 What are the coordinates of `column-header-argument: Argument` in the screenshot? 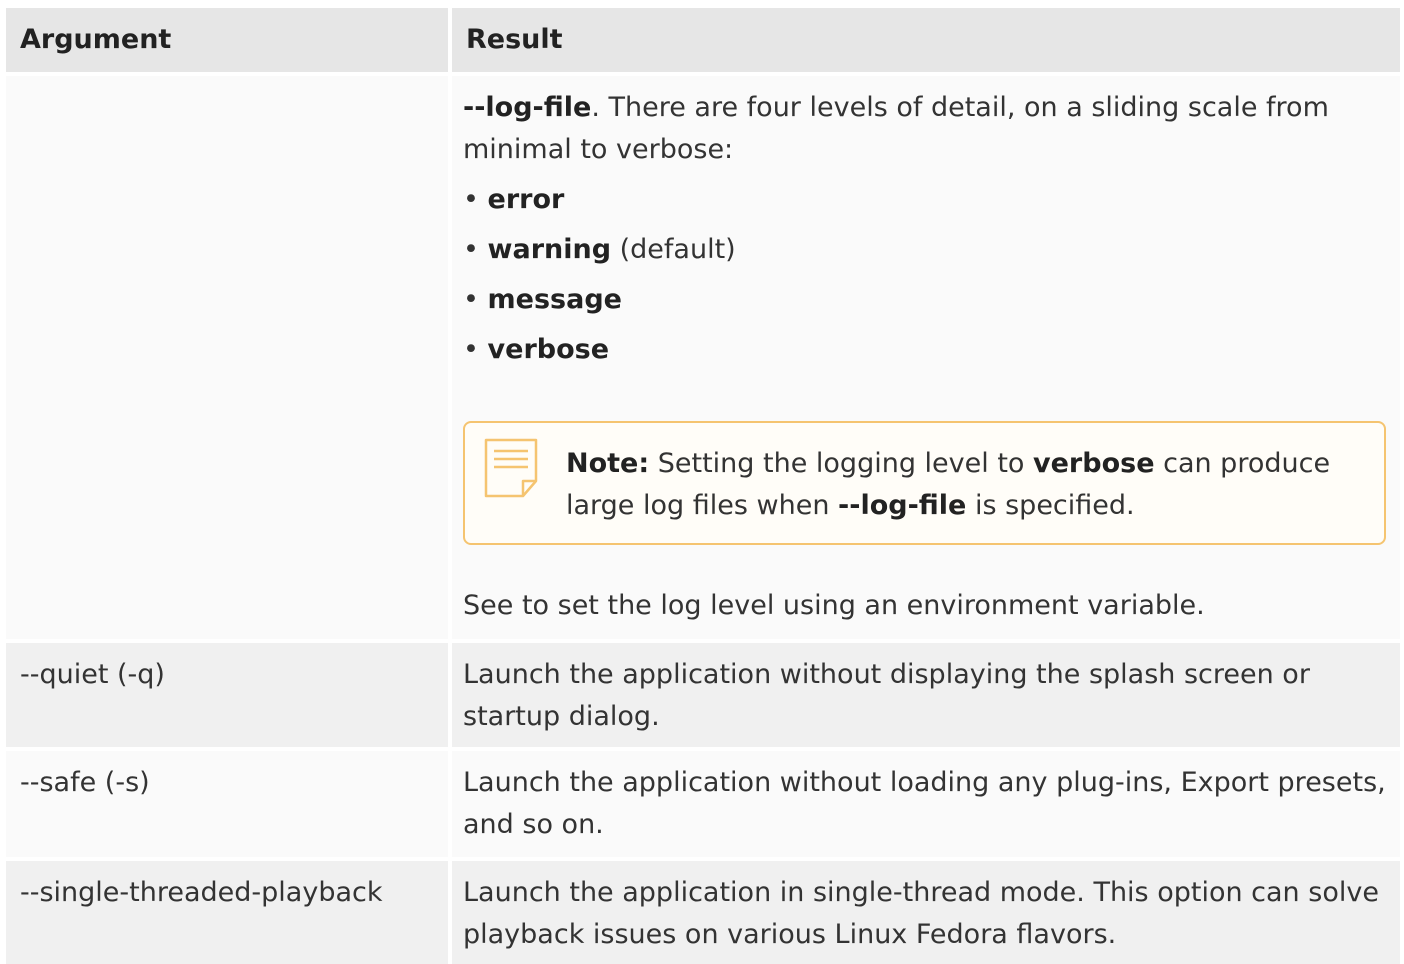 It's located at (227, 40).